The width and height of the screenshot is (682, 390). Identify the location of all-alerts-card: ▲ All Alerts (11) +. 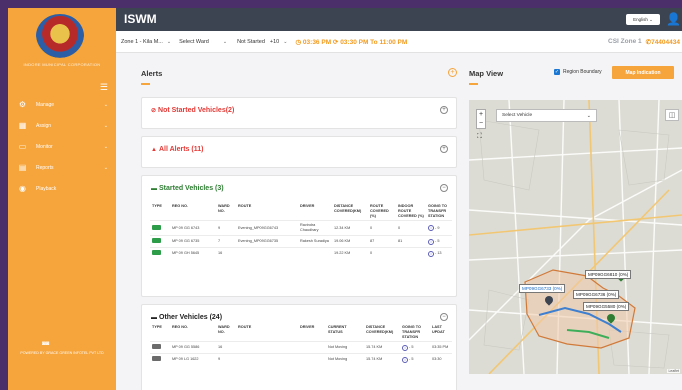
(299, 152).